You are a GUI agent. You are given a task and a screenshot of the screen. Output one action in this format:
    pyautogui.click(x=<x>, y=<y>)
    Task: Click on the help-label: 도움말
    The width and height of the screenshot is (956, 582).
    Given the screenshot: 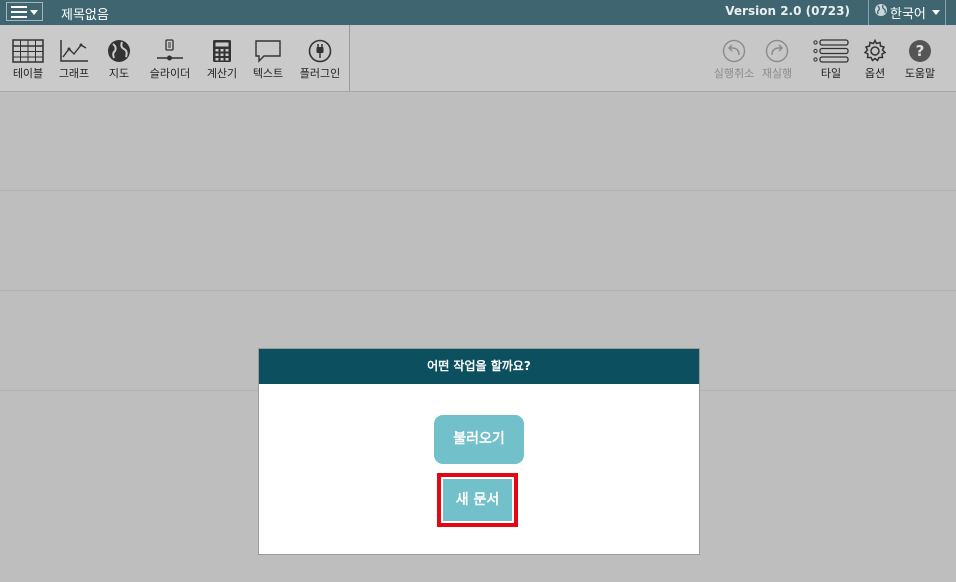 What is the action you would take?
    pyautogui.click(x=920, y=73)
    